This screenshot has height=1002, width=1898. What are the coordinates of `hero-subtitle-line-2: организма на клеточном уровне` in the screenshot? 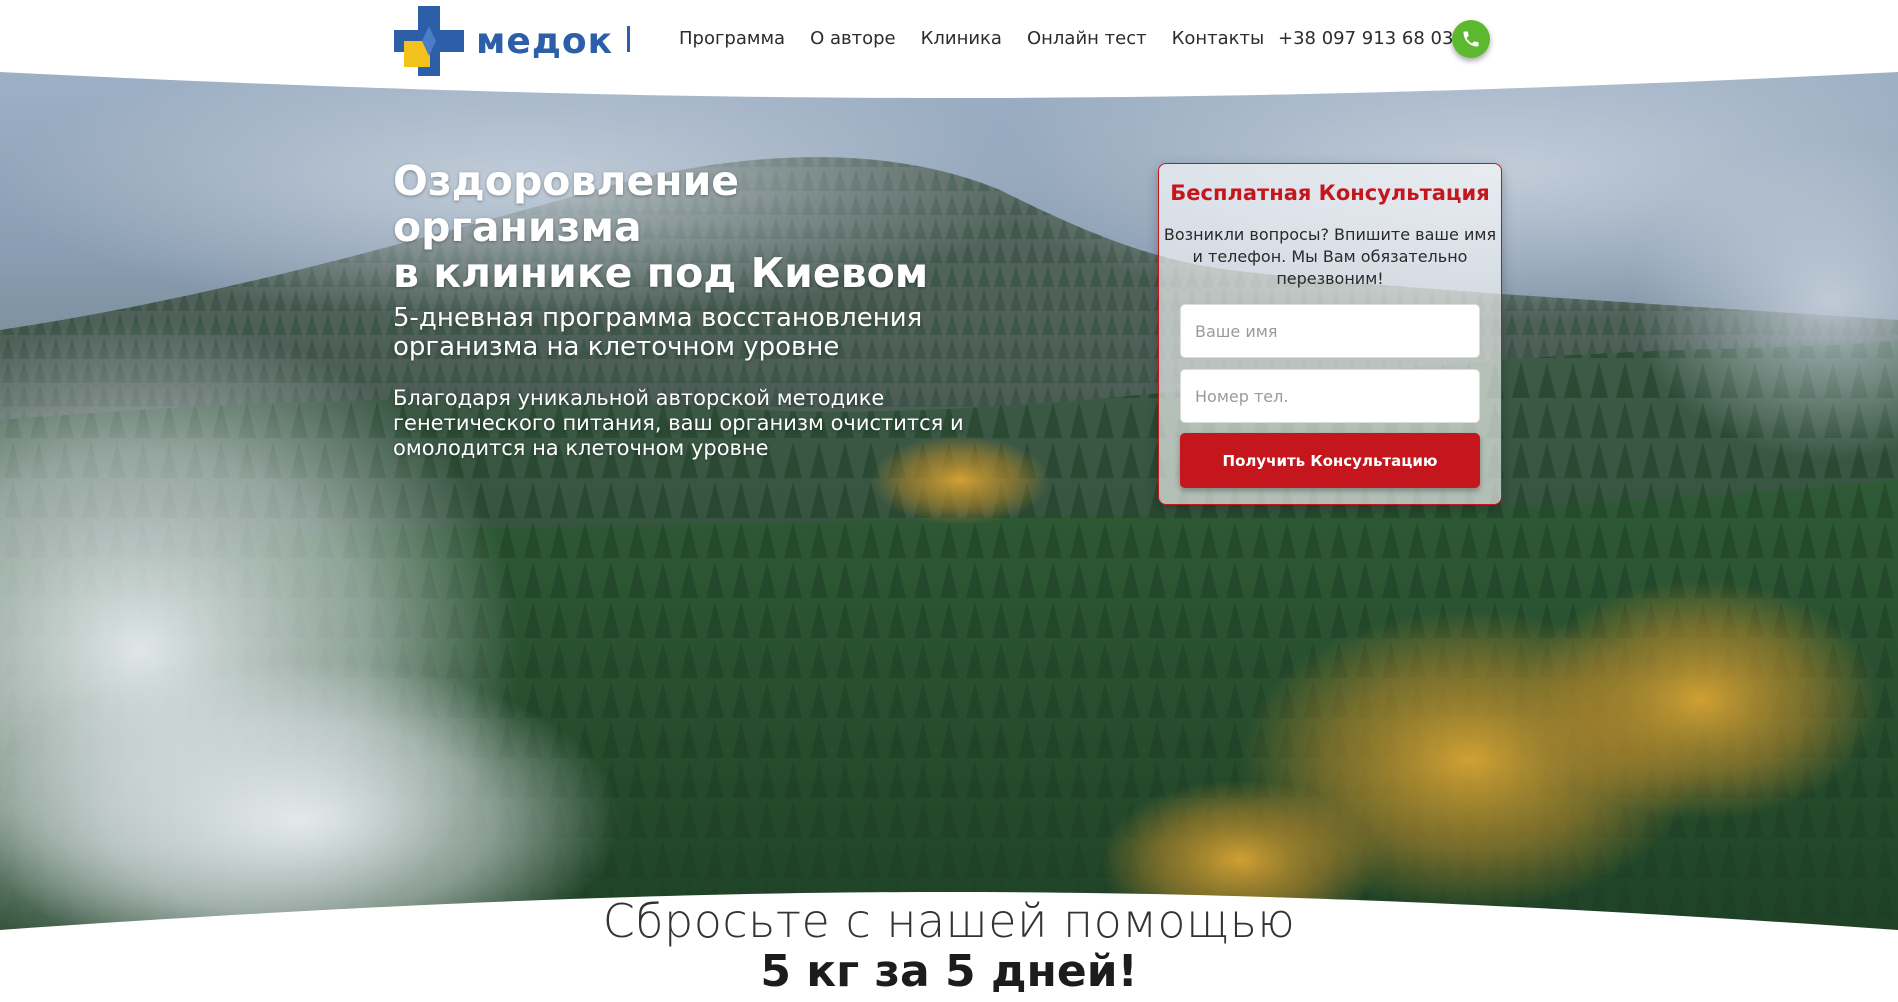 It's located at (616, 347).